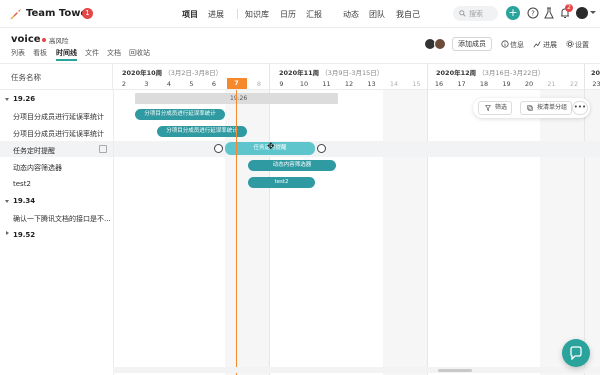 The image size is (600, 375). I want to click on day-number: 19, so click(506, 84).